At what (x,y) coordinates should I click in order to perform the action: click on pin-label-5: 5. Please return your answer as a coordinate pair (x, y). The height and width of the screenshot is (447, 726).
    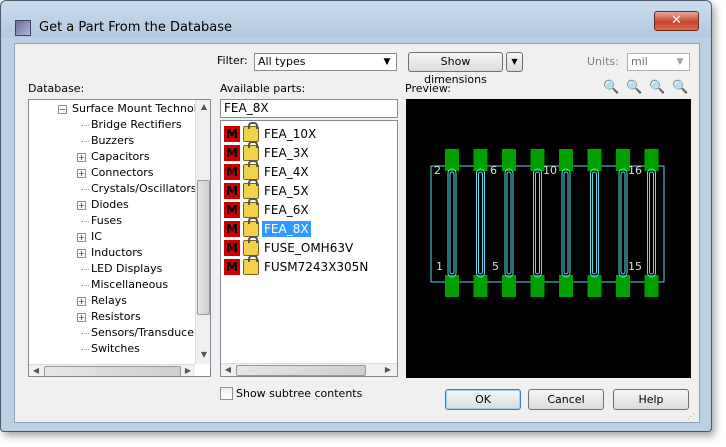
    Looking at the image, I should click on (495, 266).